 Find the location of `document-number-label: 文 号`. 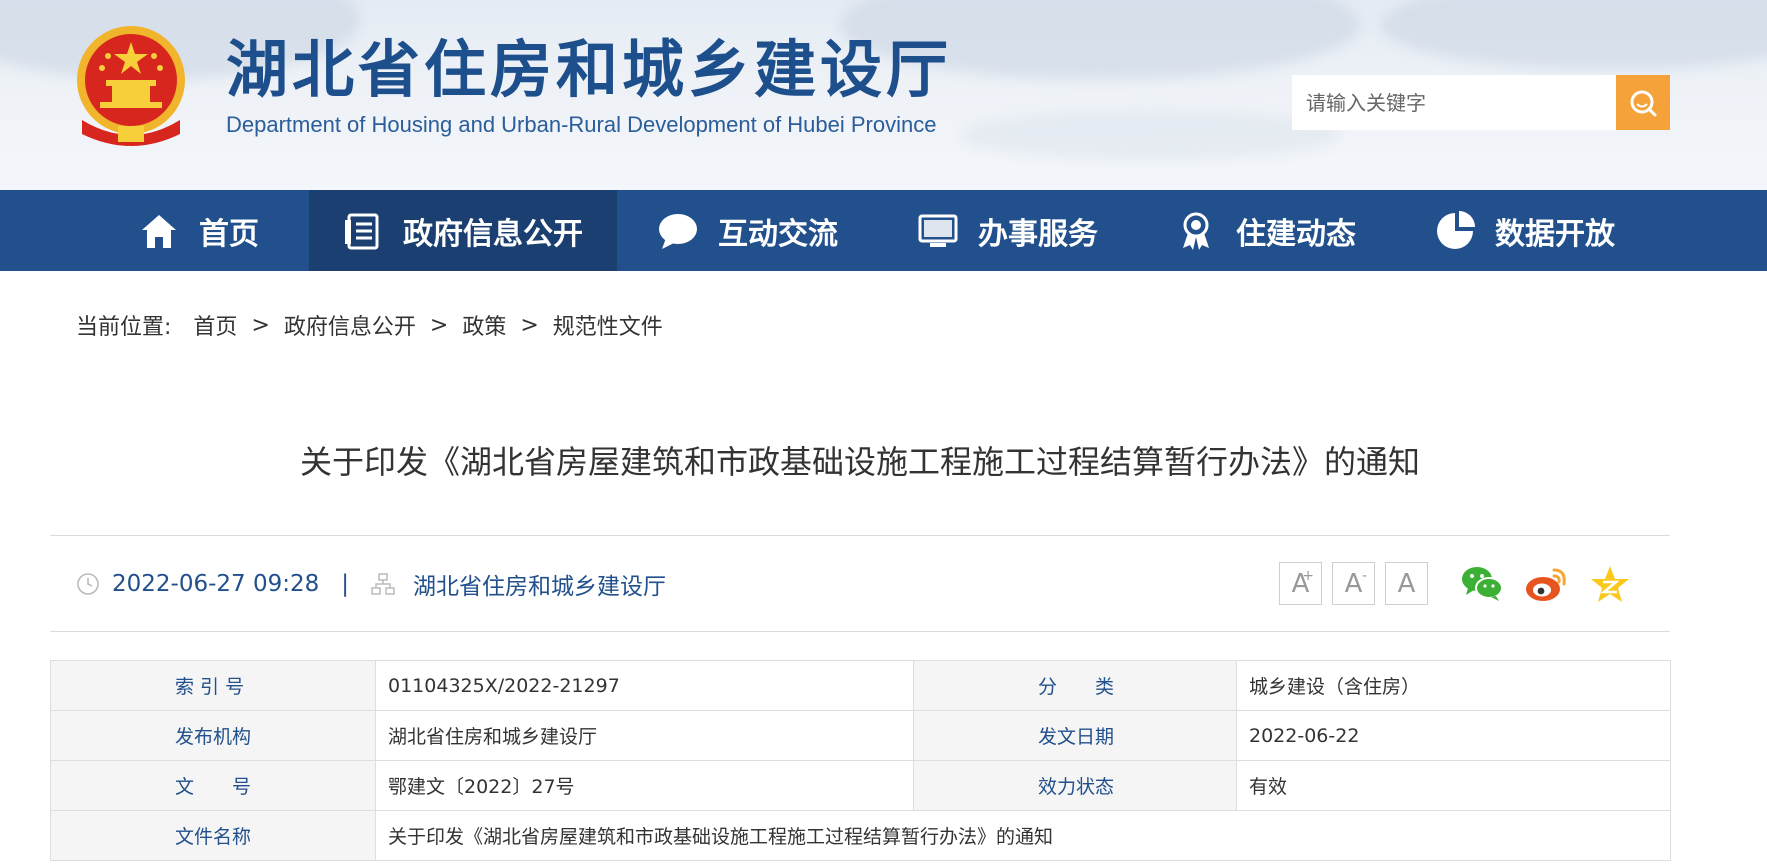

document-number-label: 文 号 is located at coordinates (213, 785).